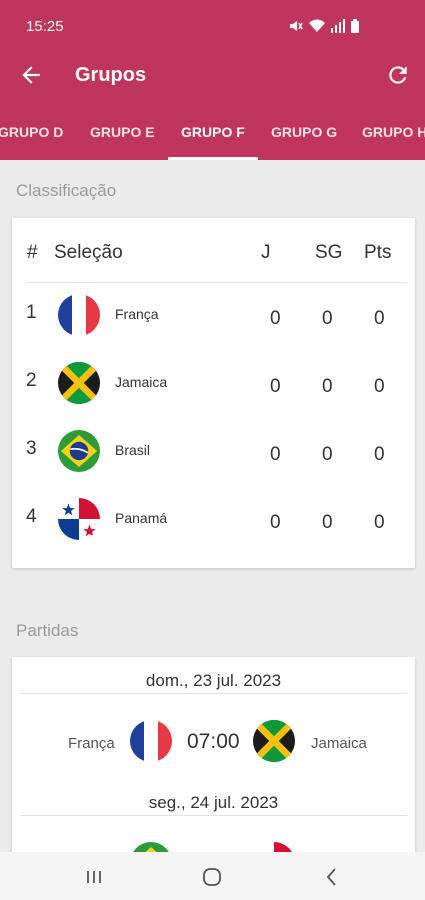  What do you see at coordinates (31, 75) in the screenshot?
I see `arrow-left-icon` at bounding box center [31, 75].